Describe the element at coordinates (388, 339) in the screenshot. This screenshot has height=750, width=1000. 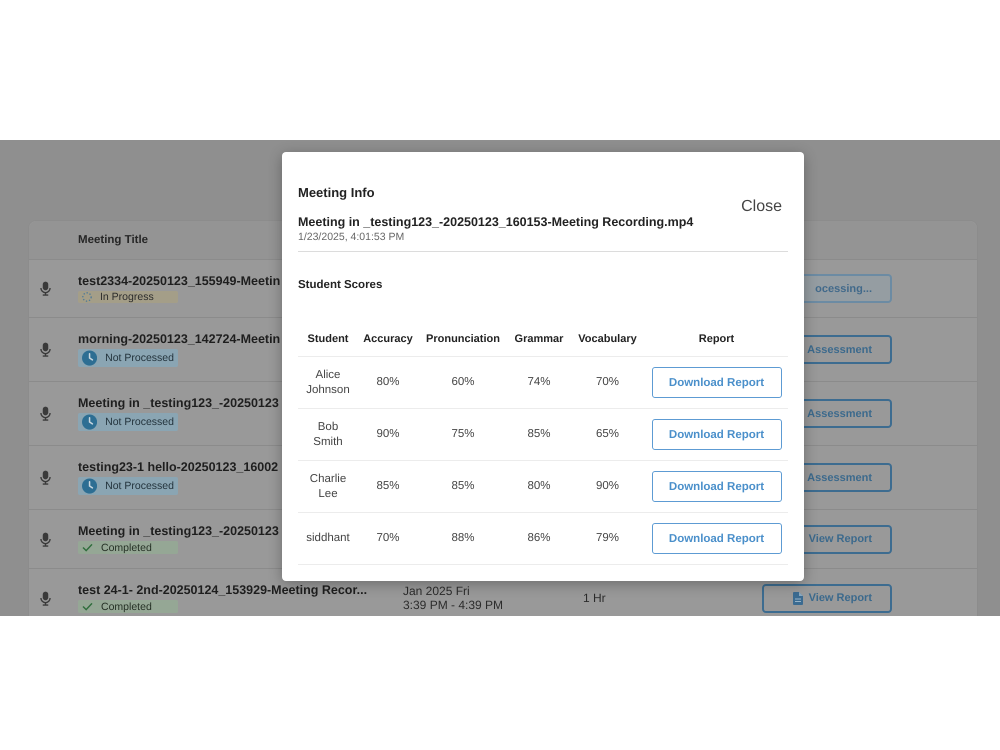
I see `column-header: Accuracy` at that location.